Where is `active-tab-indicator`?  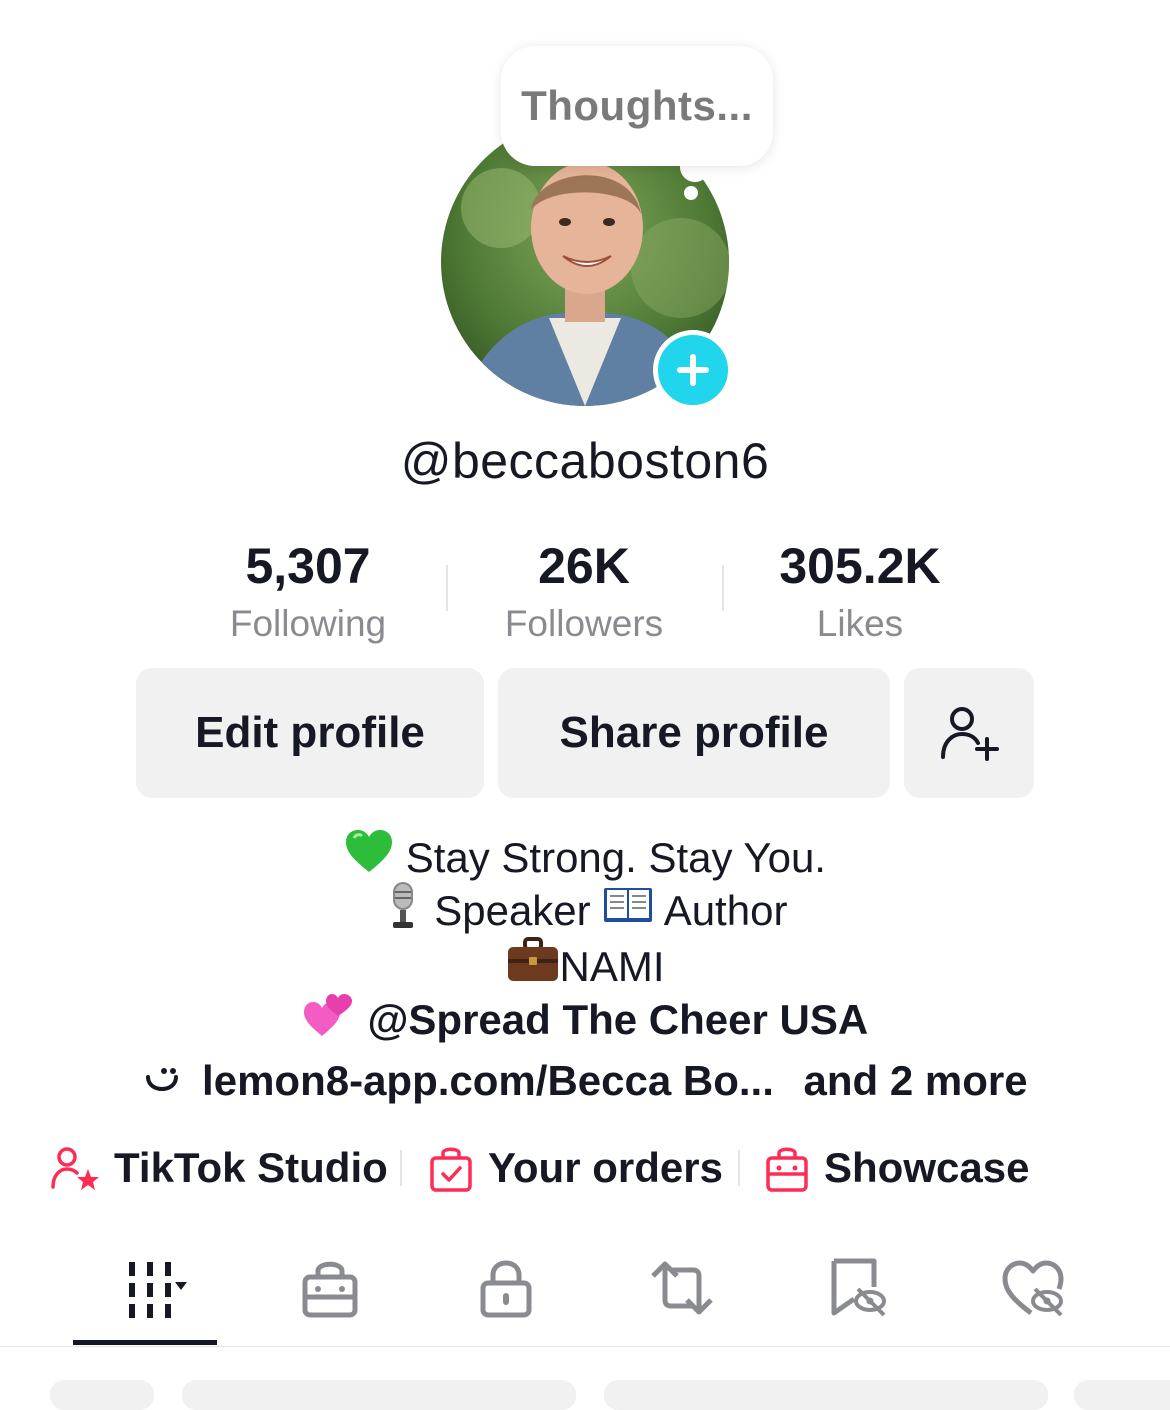 active-tab-indicator is located at coordinates (145, 1342).